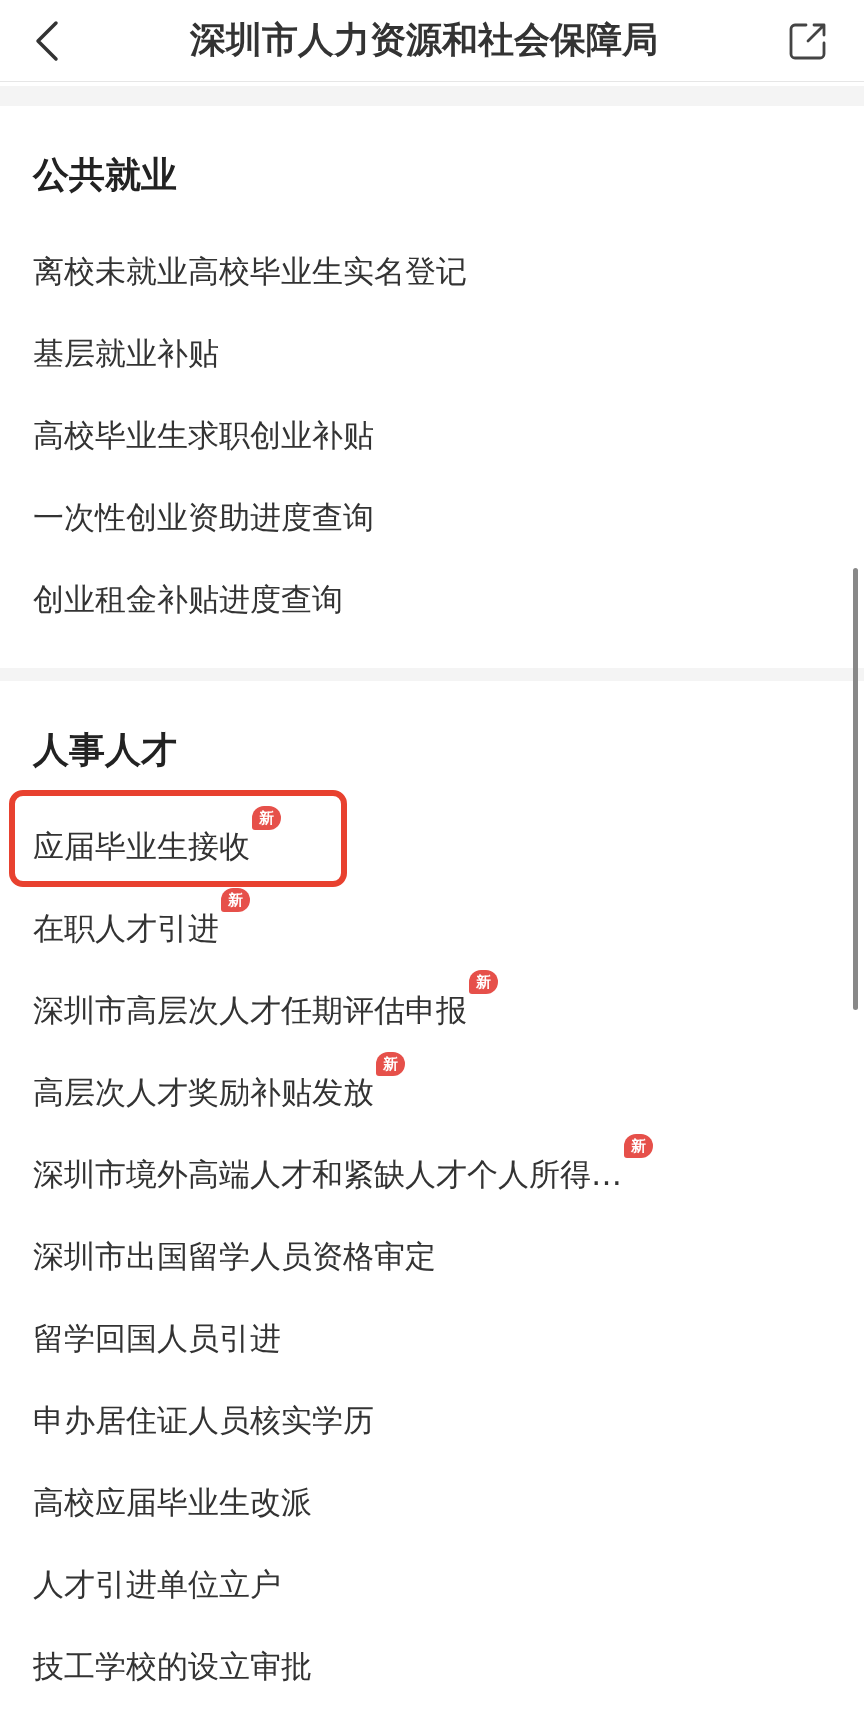 The width and height of the screenshot is (864, 1713). I want to click on page-title: 深圳市人力资源和社会保障局, so click(424, 40).